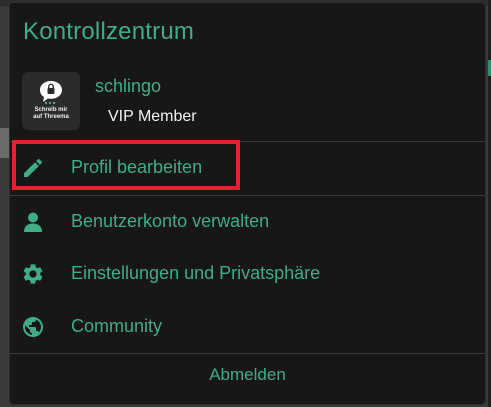 This screenshot has width=491, height=407. I want to click on avatar: Schreib mir auf Threema, so click(51, 101).